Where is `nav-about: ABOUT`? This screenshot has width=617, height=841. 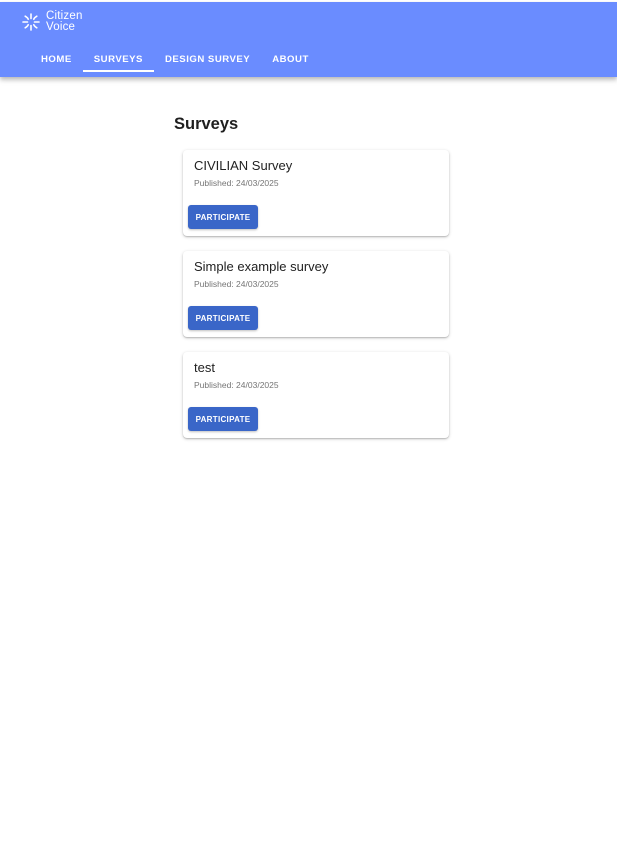
nav-about: ABOUT is located at coordinates (290, 59).